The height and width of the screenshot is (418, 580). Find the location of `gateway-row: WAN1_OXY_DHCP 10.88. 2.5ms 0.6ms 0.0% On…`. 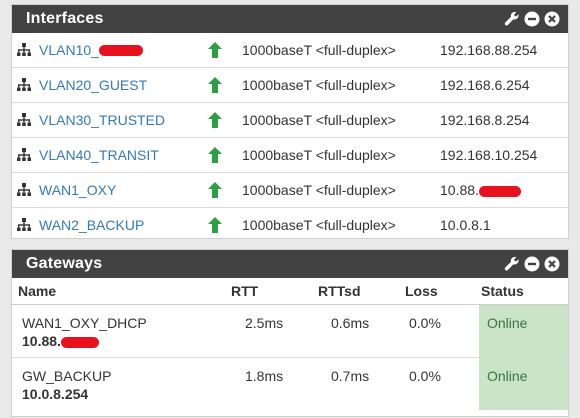

gateway-row: WAN1_OXY_DHCP 10.88. 2.5ms 0.6ms 0.0% On… is located at coordinates (290, 331).